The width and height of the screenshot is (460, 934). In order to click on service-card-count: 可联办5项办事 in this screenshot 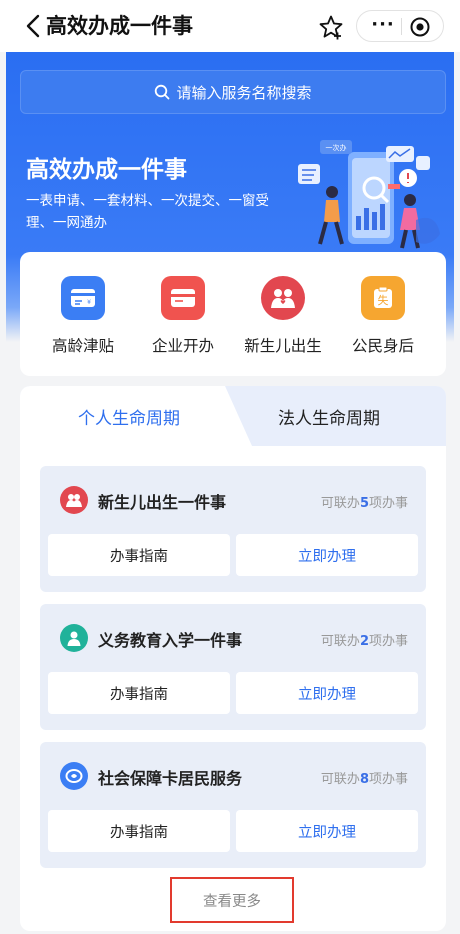, I will do `click(364, 503)`.